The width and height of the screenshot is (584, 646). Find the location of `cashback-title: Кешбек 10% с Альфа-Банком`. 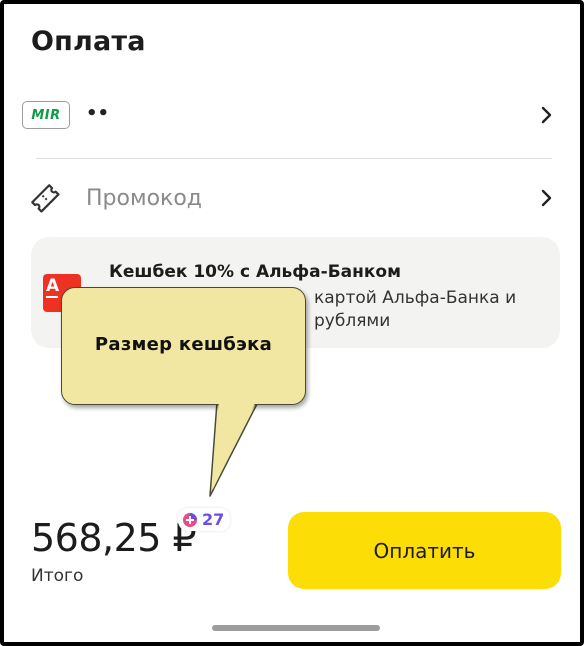

cashback-title: Кешбек 10% с Альфа-Банком is located at coordinates (255, 272).